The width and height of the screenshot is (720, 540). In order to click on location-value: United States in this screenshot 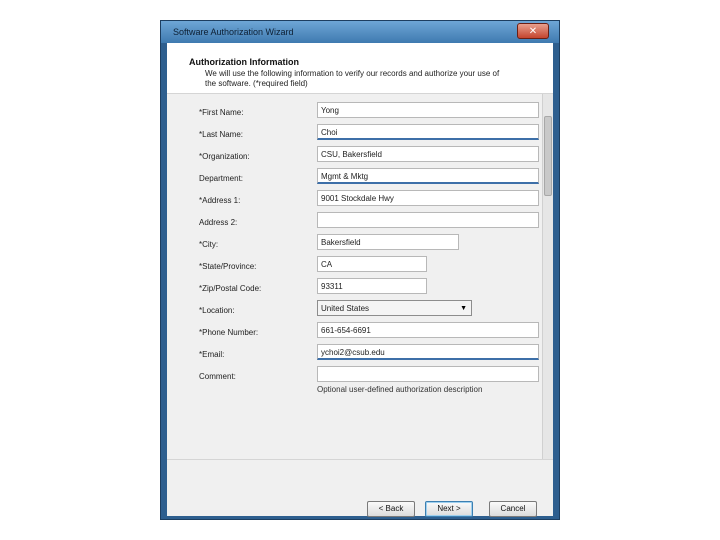, I will do `click(345, 308)`.